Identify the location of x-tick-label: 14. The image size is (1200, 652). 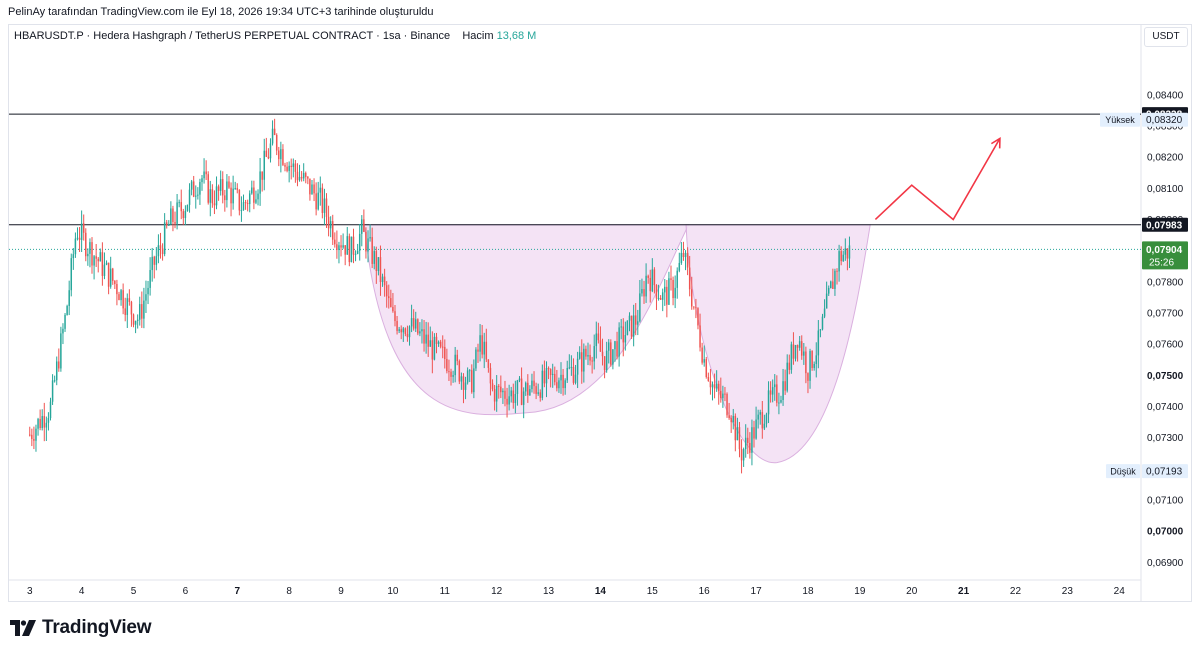
(601, 591).